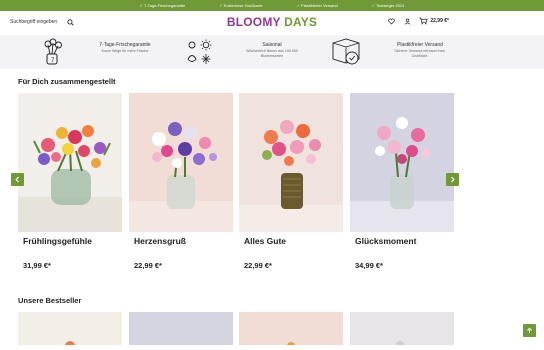  What do you see at coordinates (265, 241) in the screenshot?
I see `product-name: Alles Gute` at bounding box center [265, 241].